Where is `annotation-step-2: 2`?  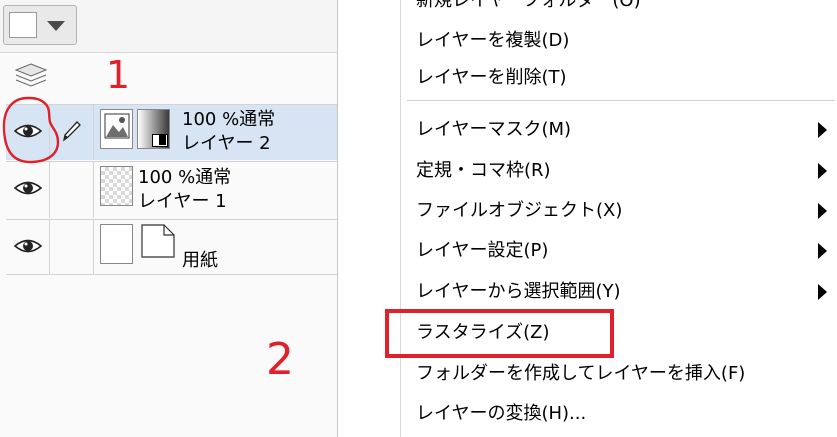 annotation-step-2: 2 is located at coordinates (280, 357).